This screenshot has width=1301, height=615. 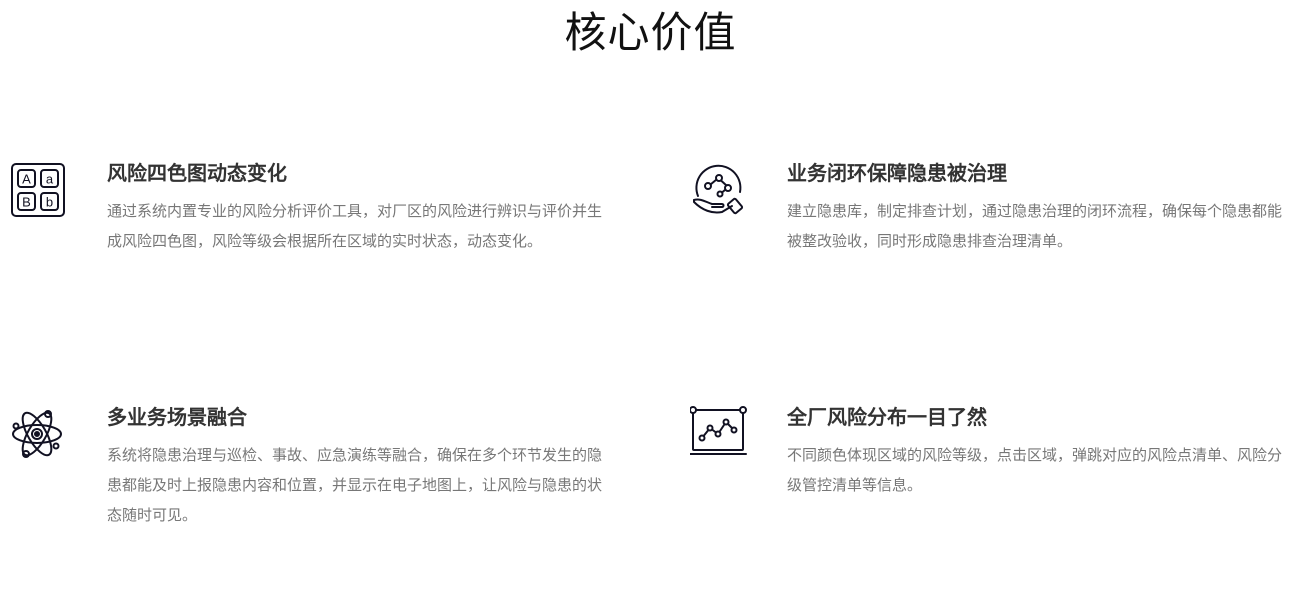 What do you see at coordinates (50, 179) in the screenshot?
I see `svg-text: a` at bounding box center [50, 179].